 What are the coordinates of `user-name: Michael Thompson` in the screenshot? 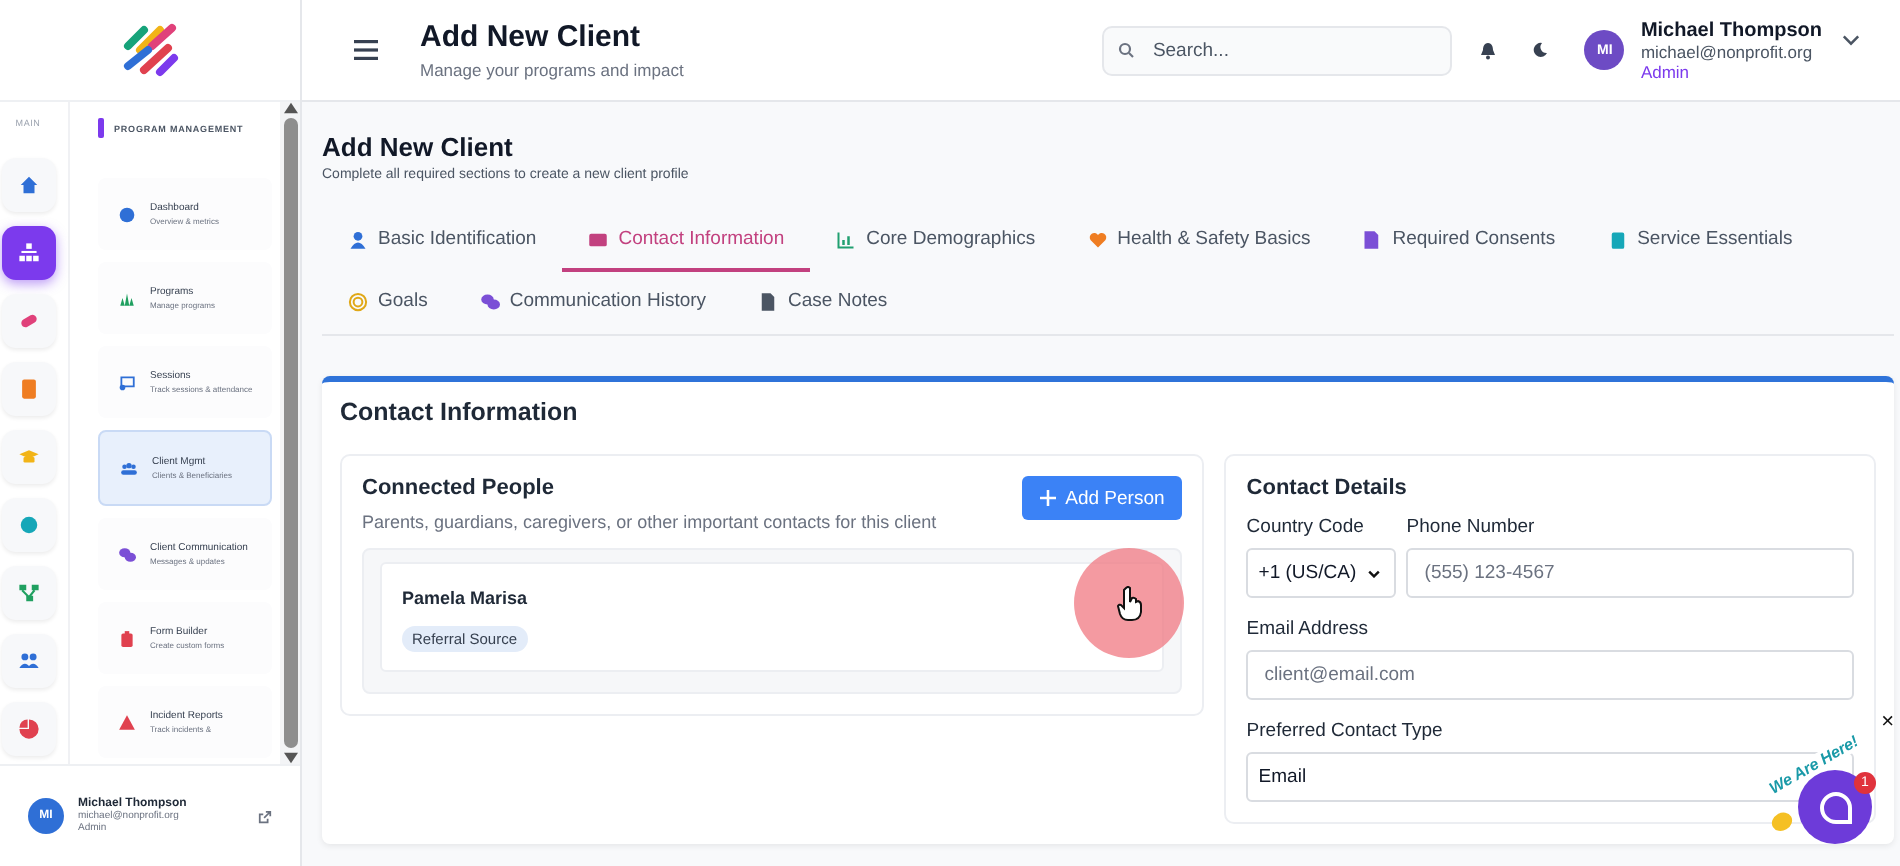 It's located at (1731, 30).